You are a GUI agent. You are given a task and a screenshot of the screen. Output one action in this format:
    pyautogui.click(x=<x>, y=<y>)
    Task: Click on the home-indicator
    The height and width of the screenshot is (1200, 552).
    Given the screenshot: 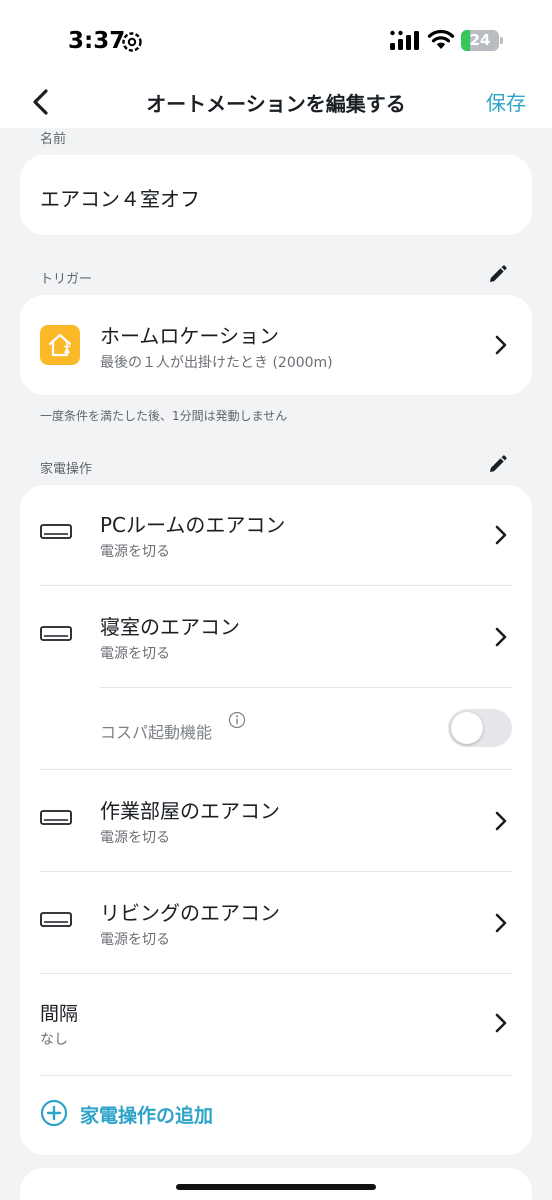 What is the action you would take?
    pyautogui.click(x=276, y=1187)
    